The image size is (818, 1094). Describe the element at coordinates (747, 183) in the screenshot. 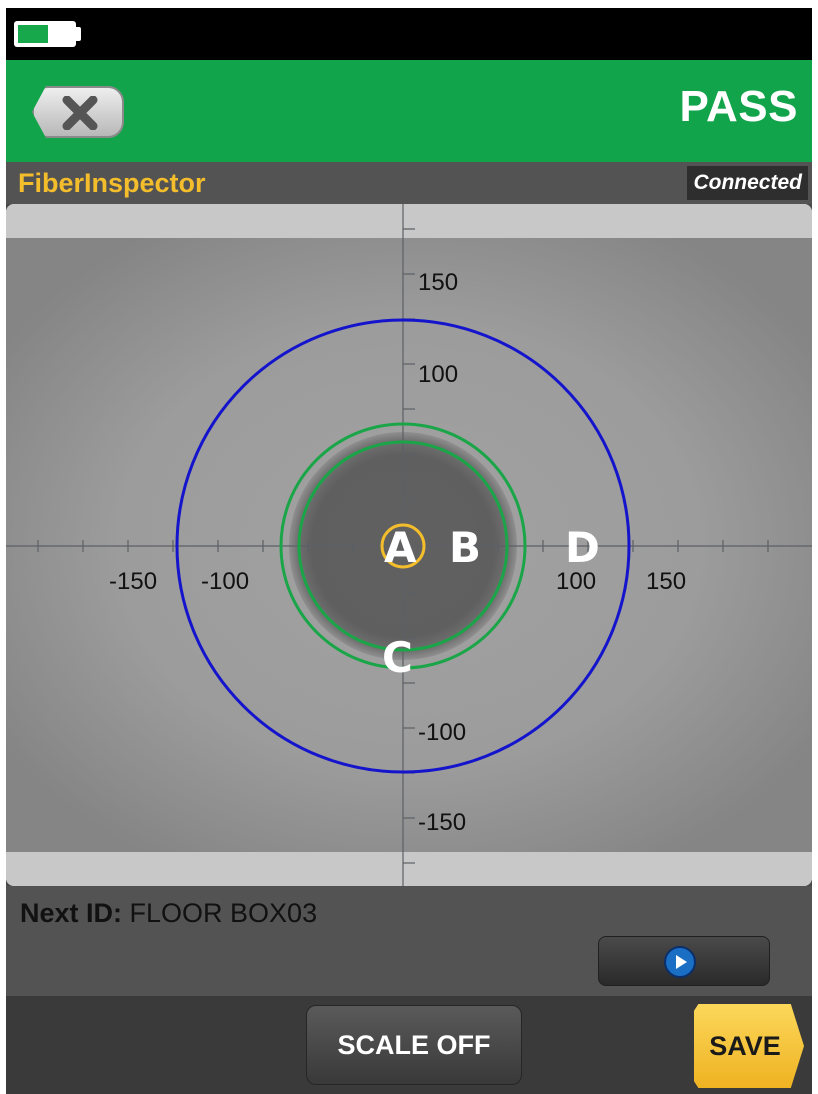

I see `connection-status-badge: Connected` at that location.